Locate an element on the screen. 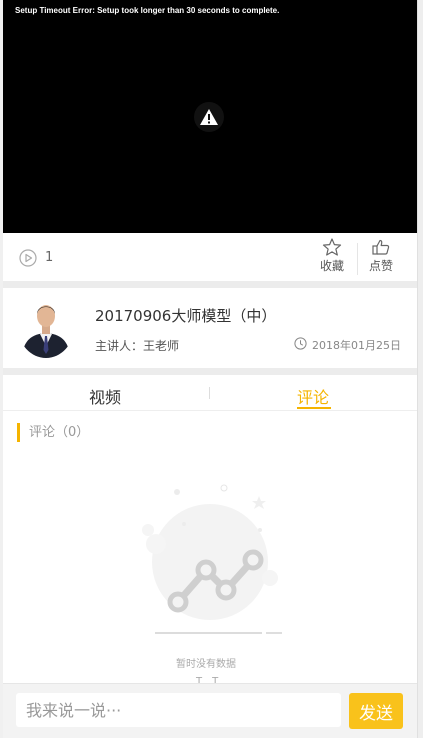 The height and width of the screenshot is (738, 423). play-count: 1 is located at coordinates (49, 257).